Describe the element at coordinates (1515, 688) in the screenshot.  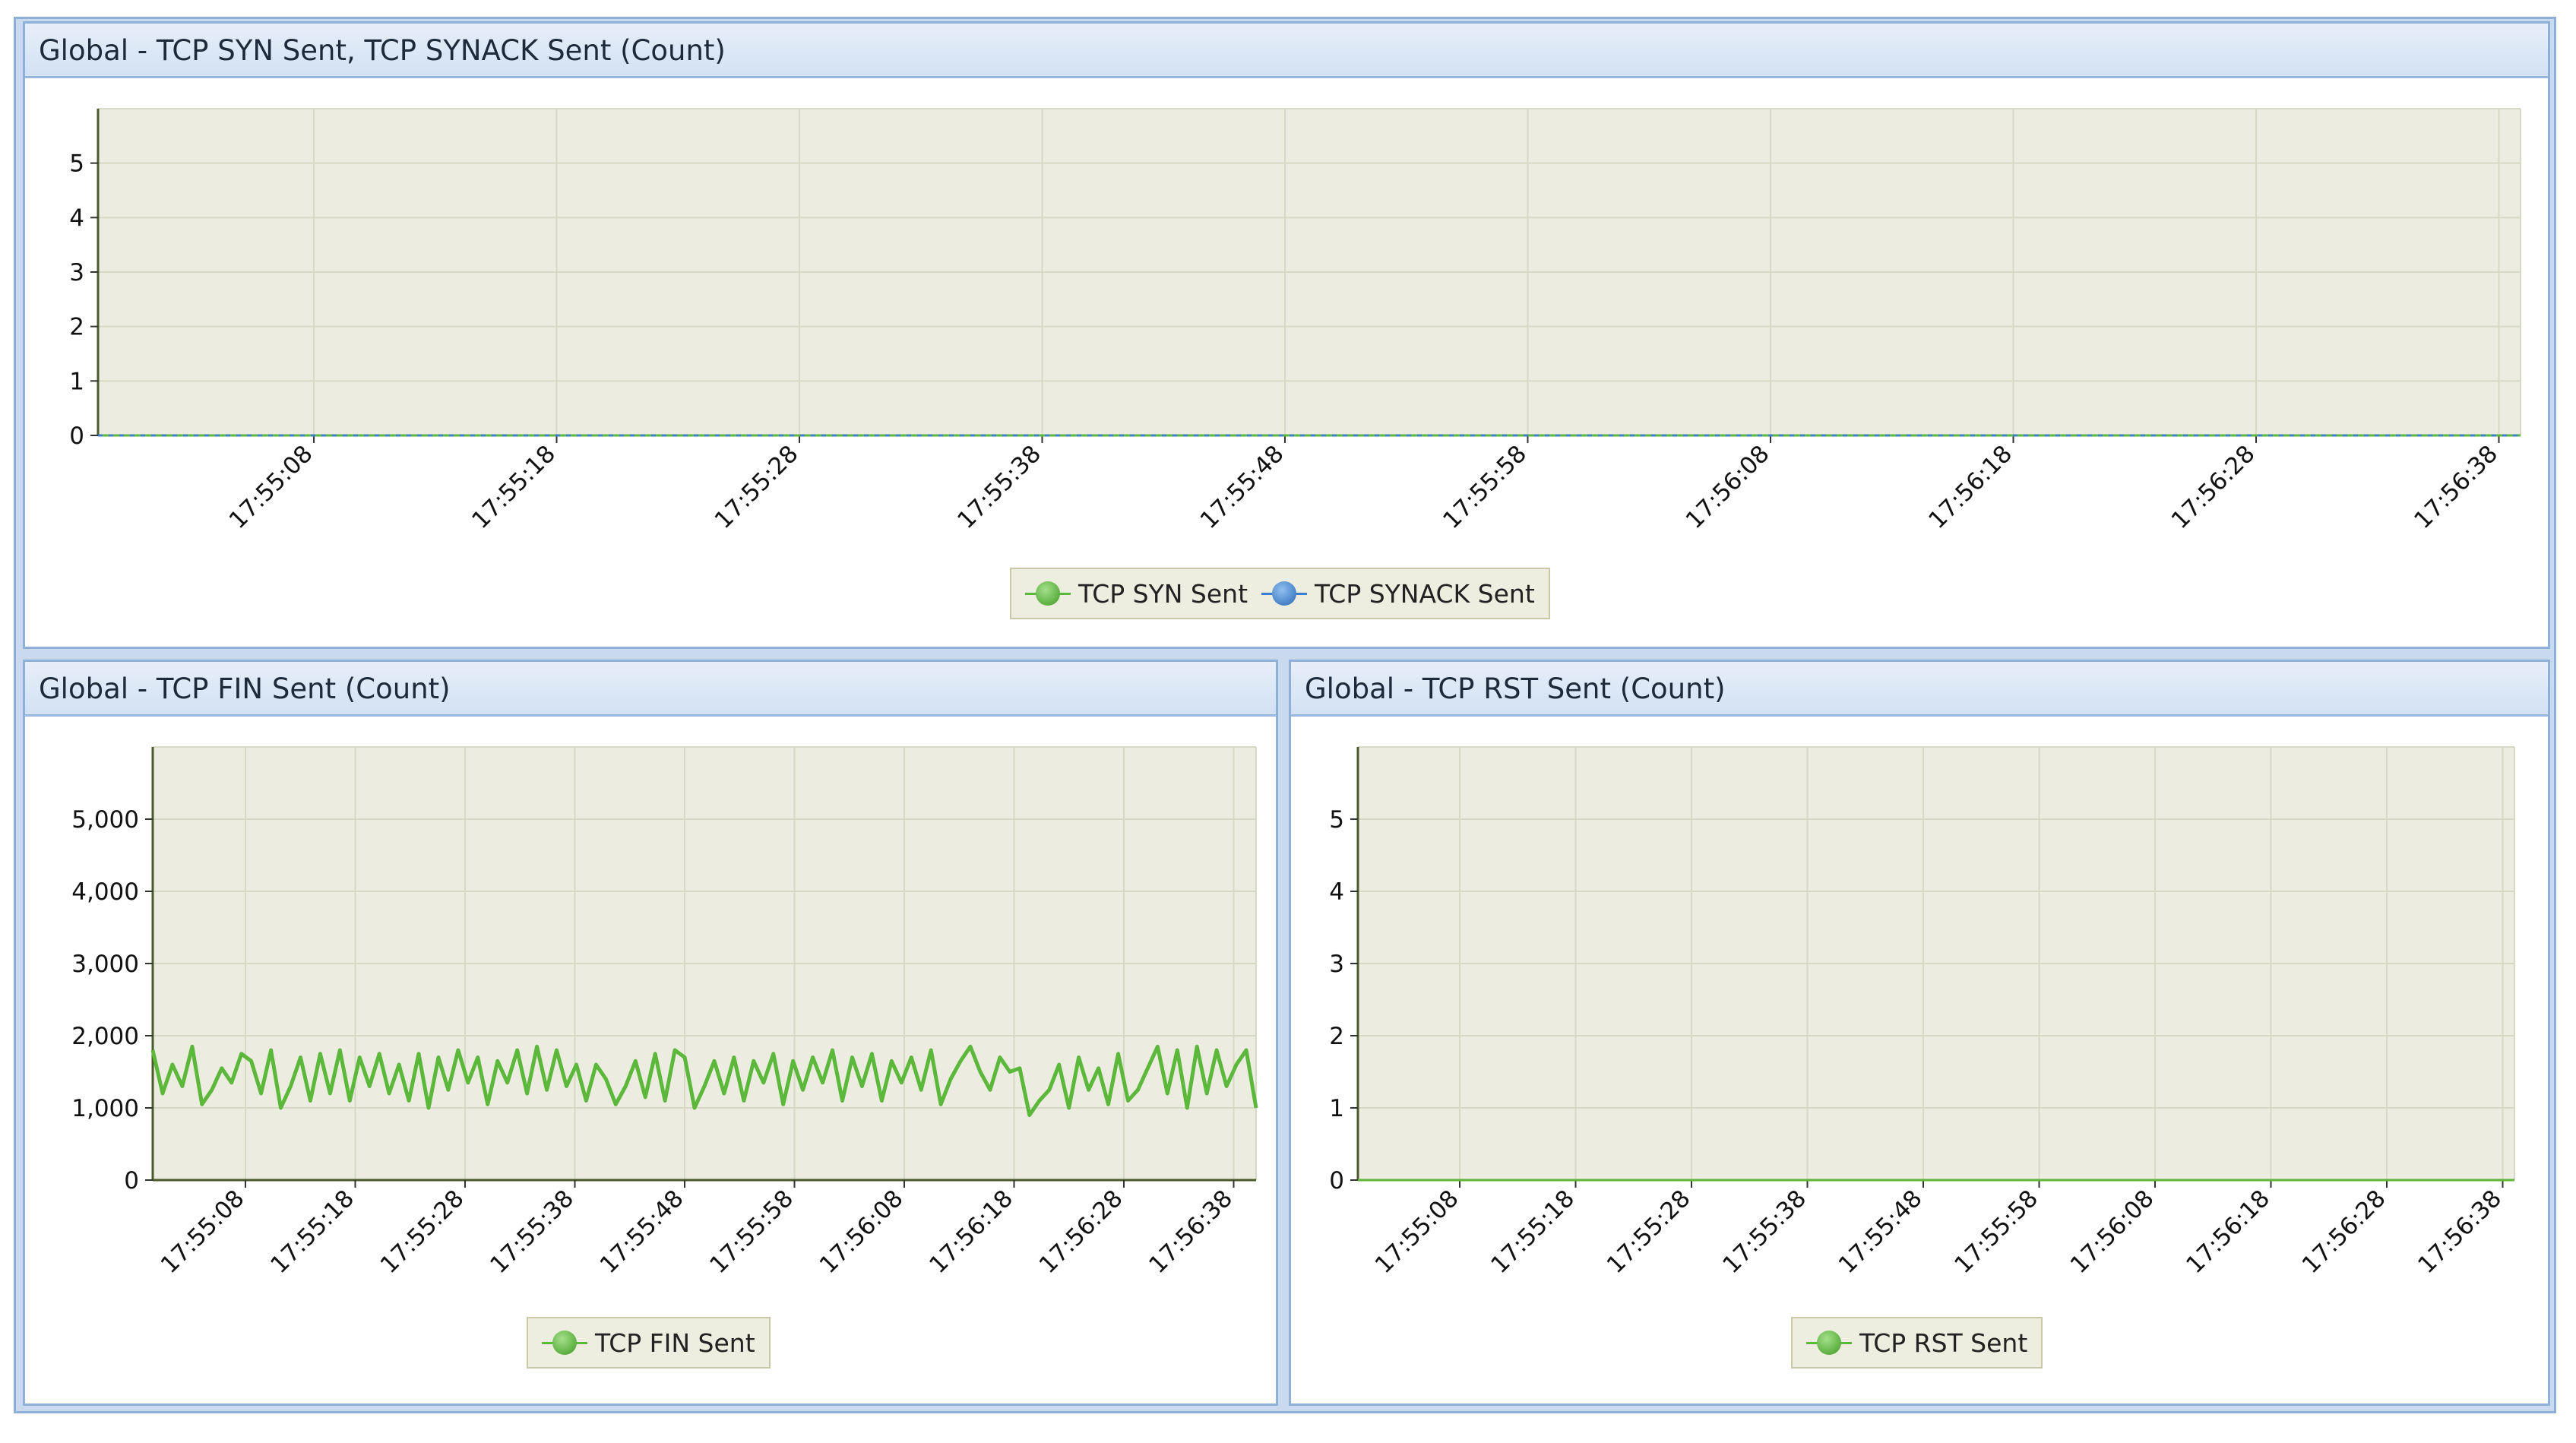
I see `panel-title: Global - TCP RST Sent (Count)` at that location.